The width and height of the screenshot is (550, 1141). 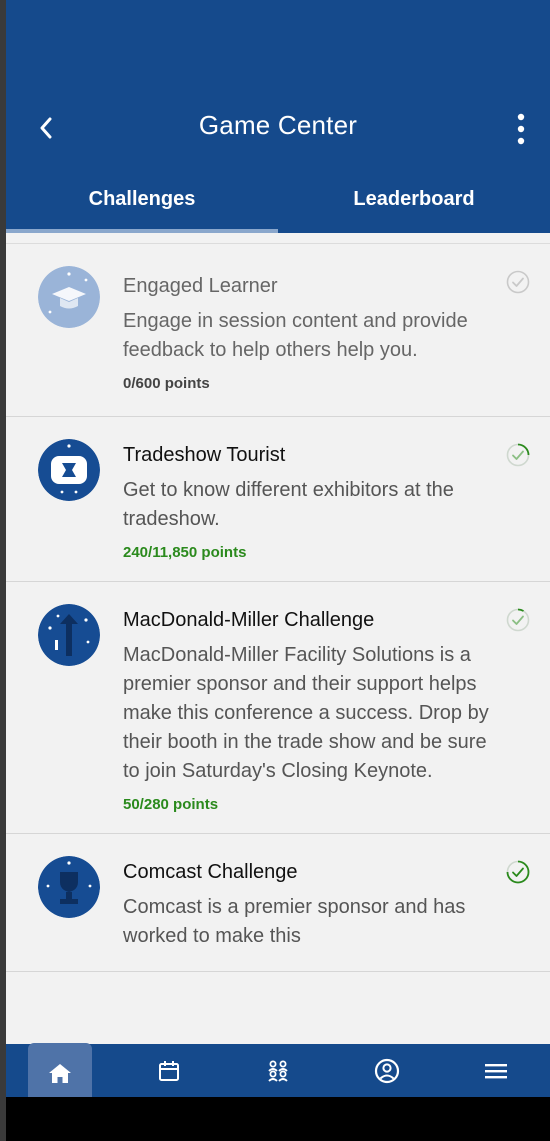 I want to click on people-icon, so click(x=278, y=1071).